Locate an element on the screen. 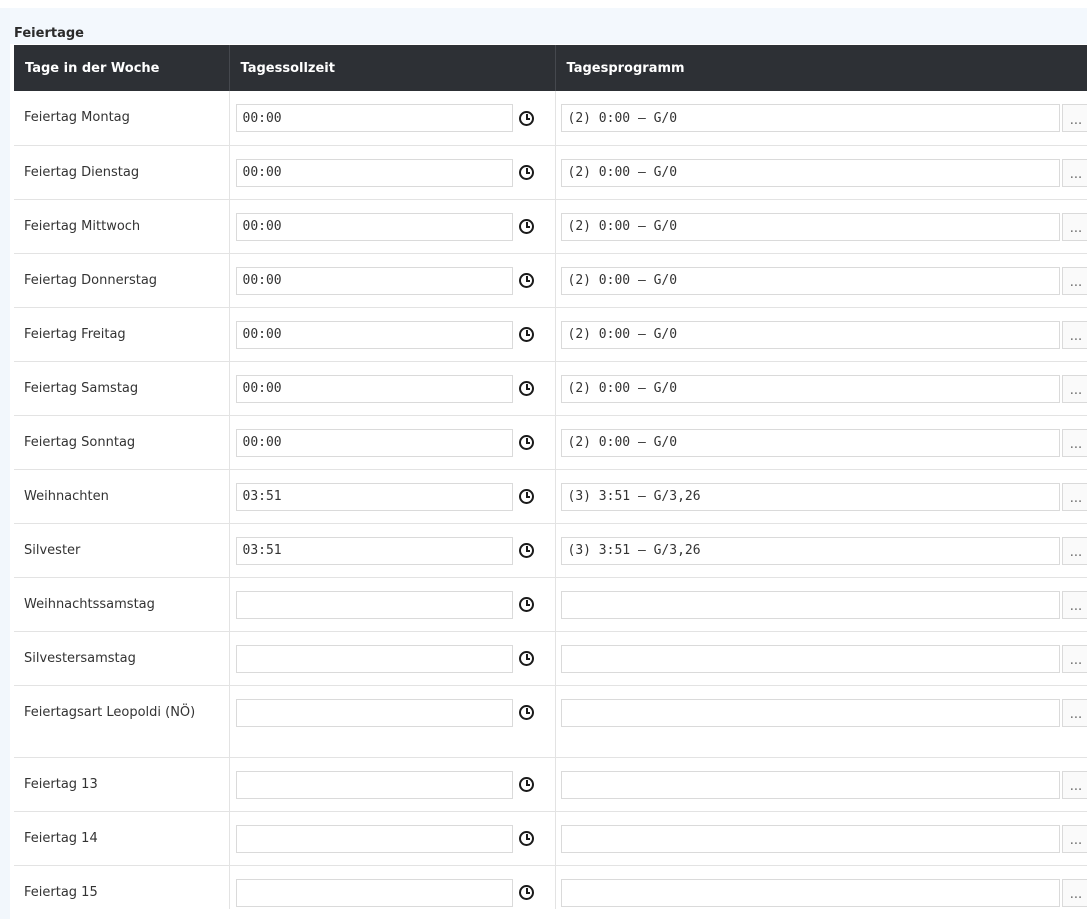 This screenshot has width=1087, height=919. day-label: Weihnachtssamstag is located at coordinates (89, 604).